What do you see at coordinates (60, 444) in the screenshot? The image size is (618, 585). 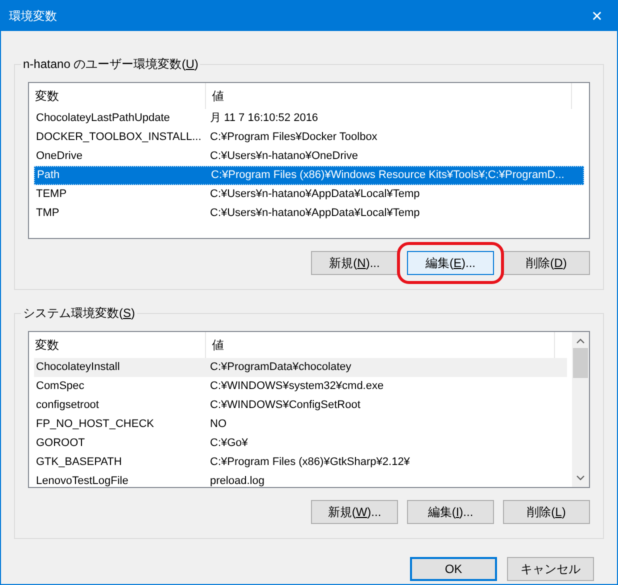 I see `variable-name: GOROOT` at bounding box center [60, 444].